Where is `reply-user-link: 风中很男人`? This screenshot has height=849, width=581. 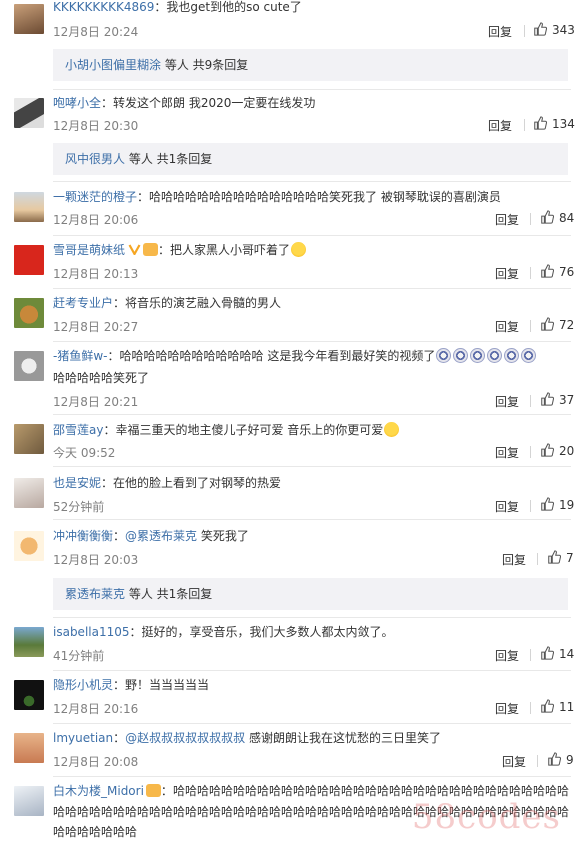
reply-user-link: 风中很男人 is located at coordinates (95, 159).